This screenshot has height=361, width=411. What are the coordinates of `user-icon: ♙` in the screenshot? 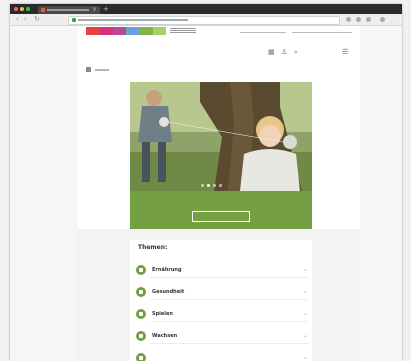 It's located at (284, 52).